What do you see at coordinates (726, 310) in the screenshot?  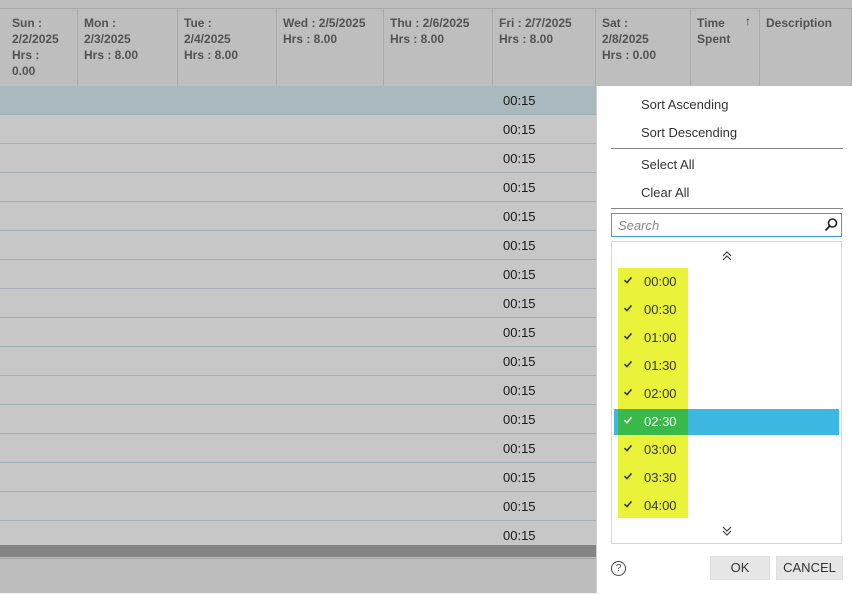 I see `filter-option: 00:30` at bounding box center [726, 310].